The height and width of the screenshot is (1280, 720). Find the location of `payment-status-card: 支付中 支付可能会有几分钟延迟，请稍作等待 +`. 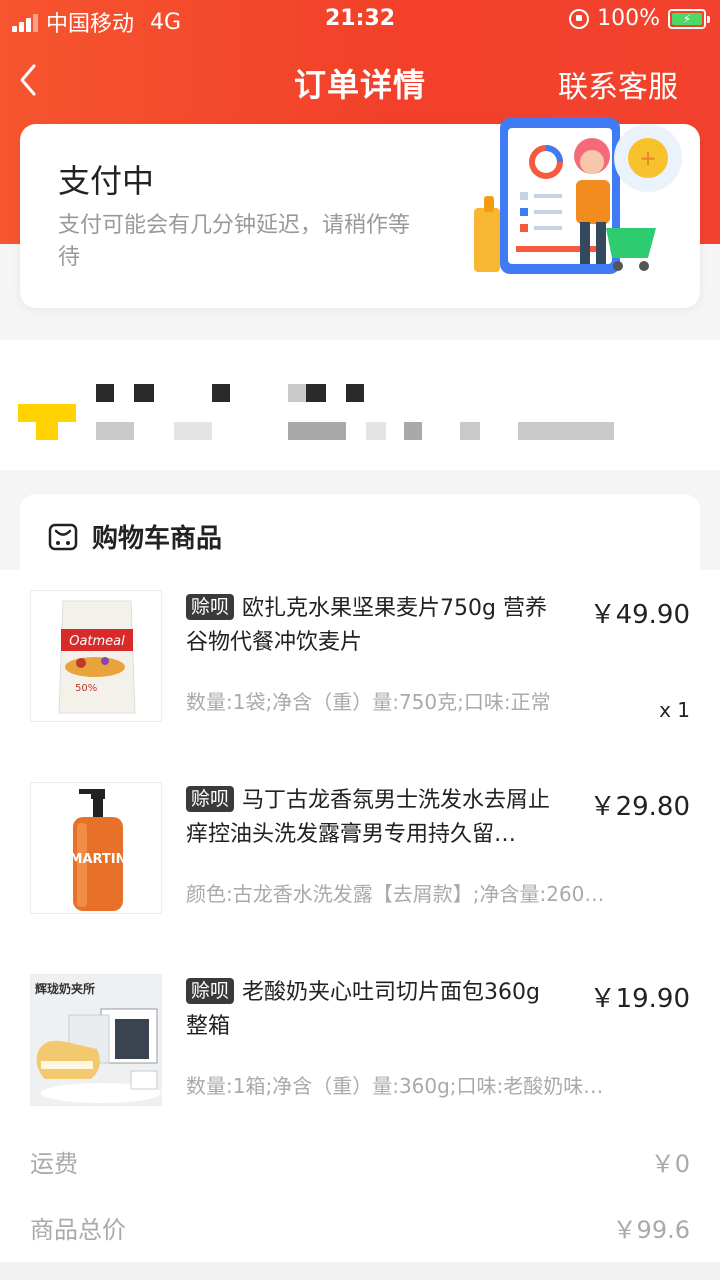

payment-status-card: 支付中 支付可能会有几分钟延迟，请稍作等待 + is located at coordinates (360, 213).